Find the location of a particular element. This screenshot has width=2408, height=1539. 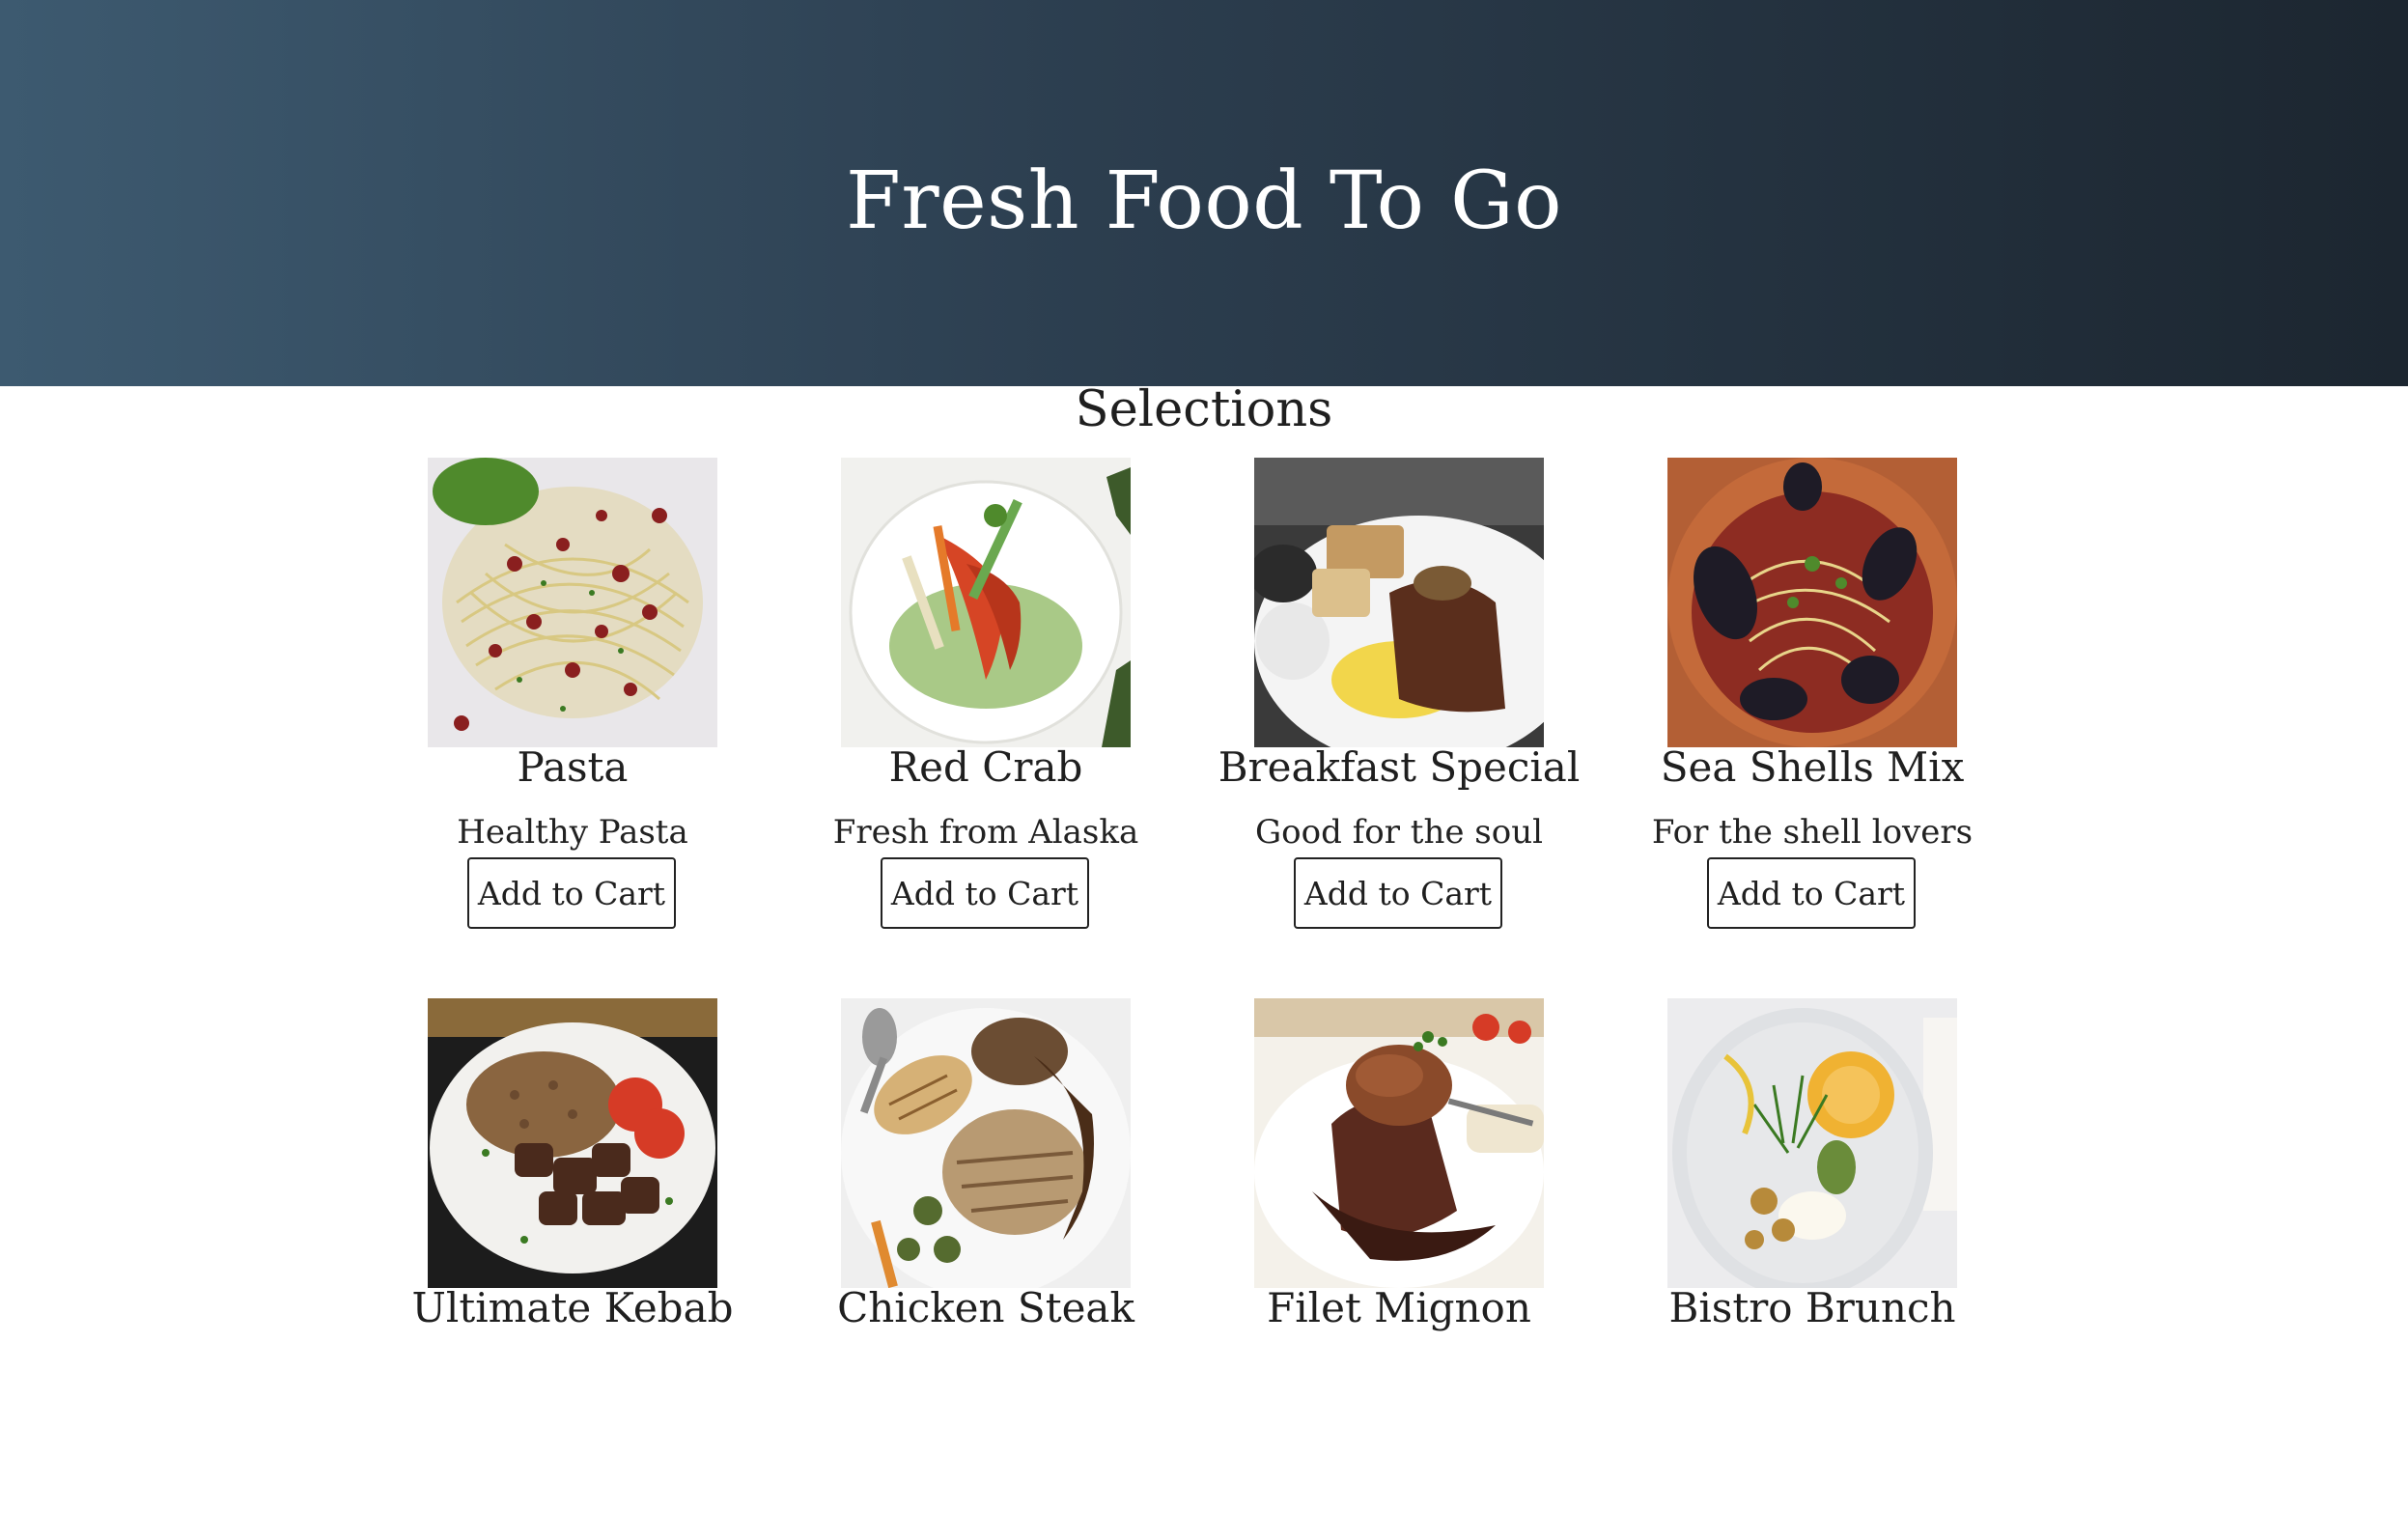

menu-item-ultimate-kebab: Ultimate Kebab is located at coordinates (573, 1268).